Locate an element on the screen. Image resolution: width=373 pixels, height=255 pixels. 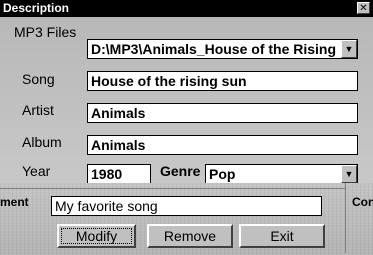
mp3-files-select: D:\MP3\Animals_House of the Rising Su ▼ is located at coordinates (222, 49).